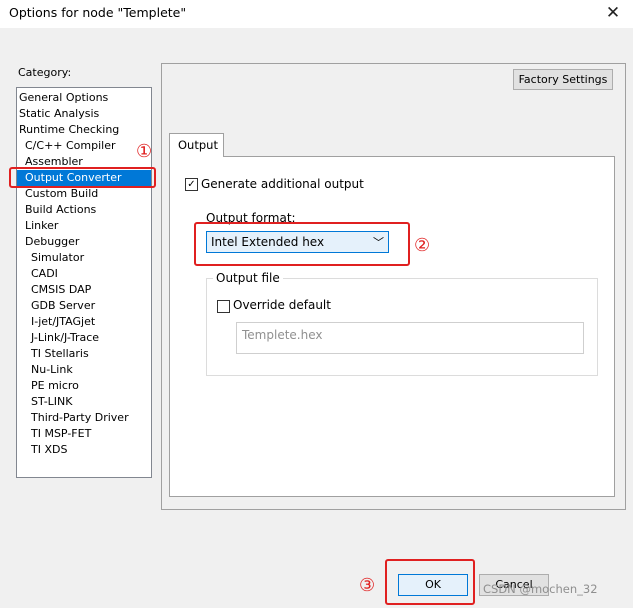 The width and height of the screenshot is (633, 608). I want to click on annotation-marker-1: ①, so click(144, 151).